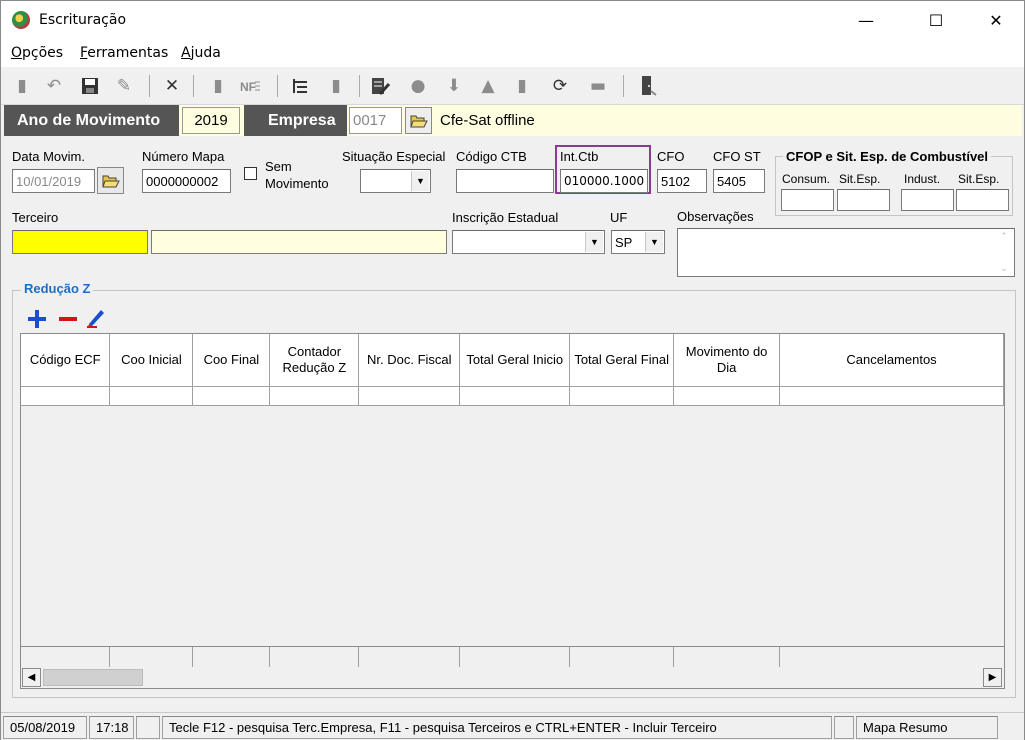  Describe the element at coordinates (866, 20) in the screenshot. I see `minimize-button: —` at that location.